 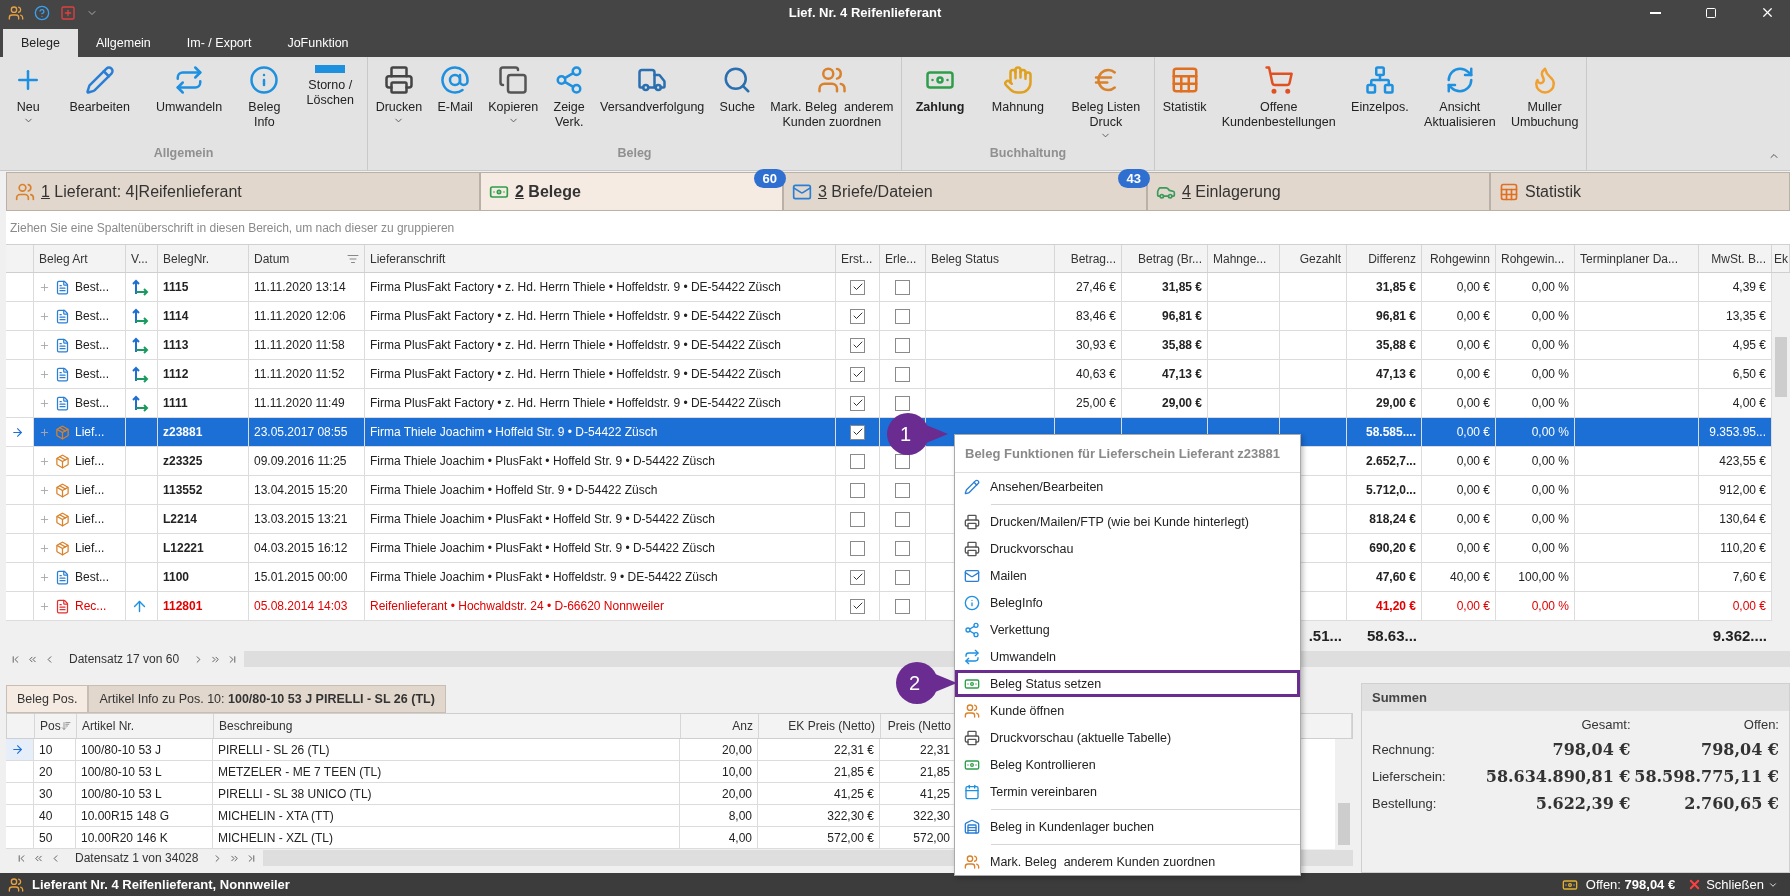 What do you see at coordinates (1017, 90) in the screenshot?
I see `ribbon-button: Mahnung` at bounding box center [1017, 90].